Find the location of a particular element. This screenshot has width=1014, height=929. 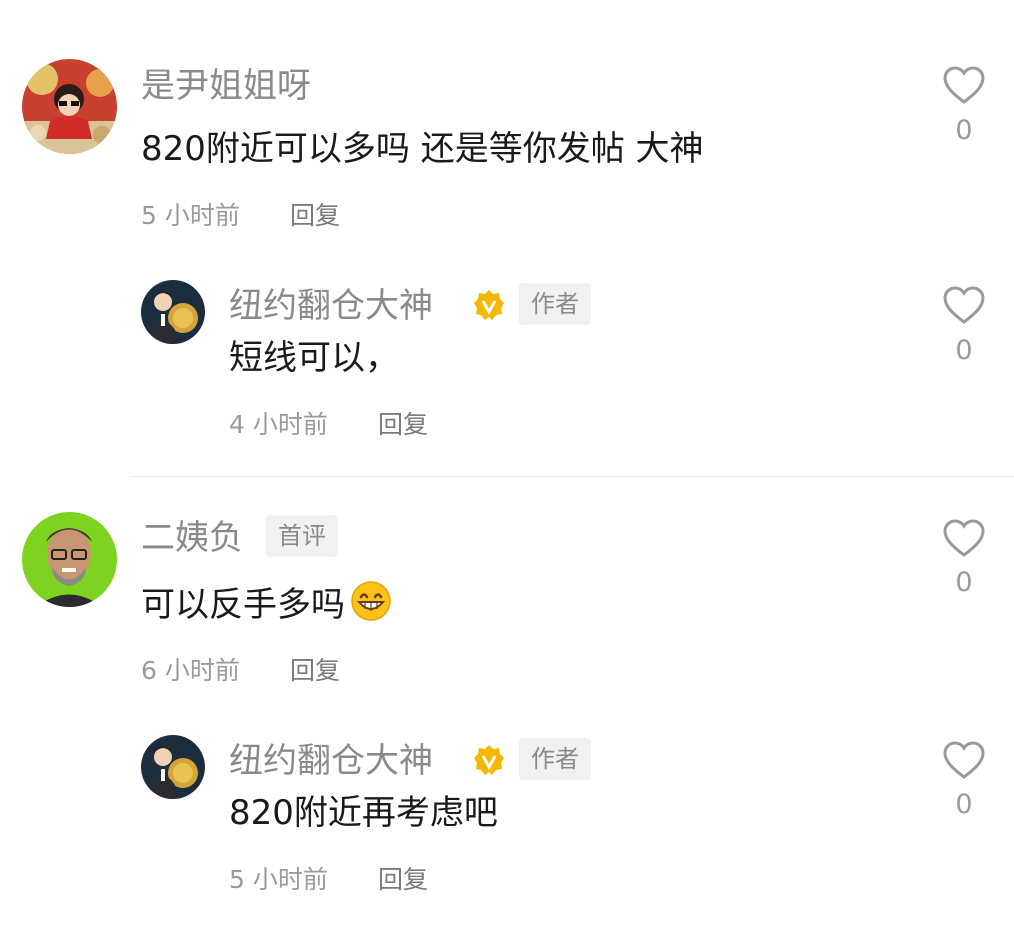

like-count: 0 is located at coordinates (964, 804).